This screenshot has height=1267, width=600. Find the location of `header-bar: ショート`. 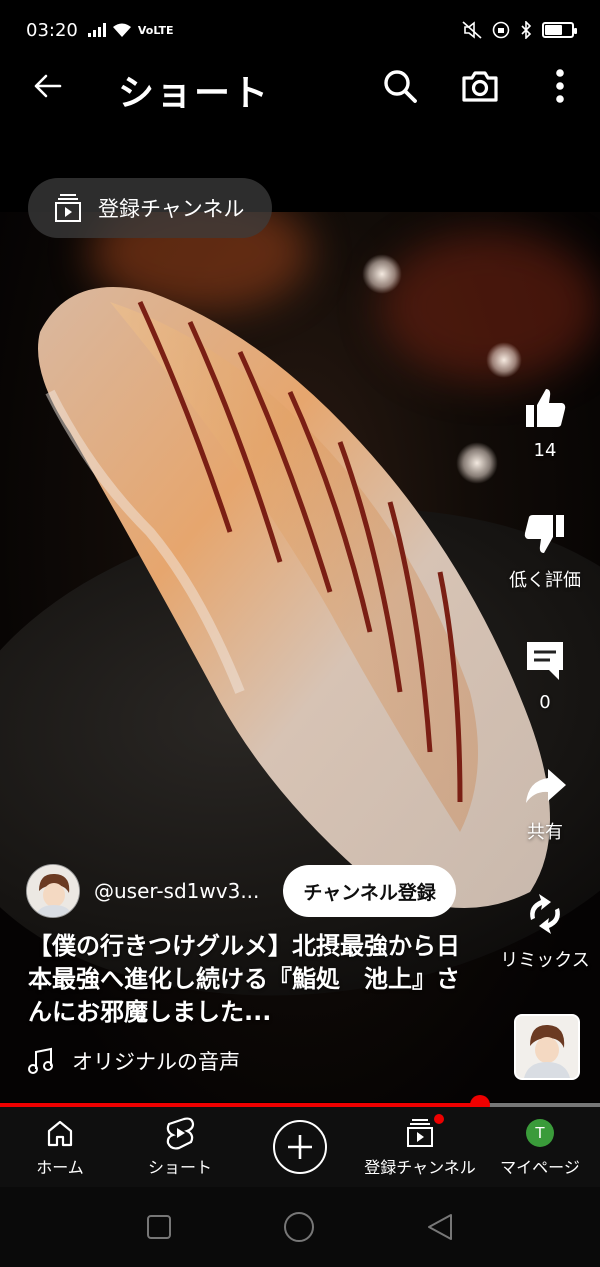

header-bar: ショート is located at coordinates (300, 87).